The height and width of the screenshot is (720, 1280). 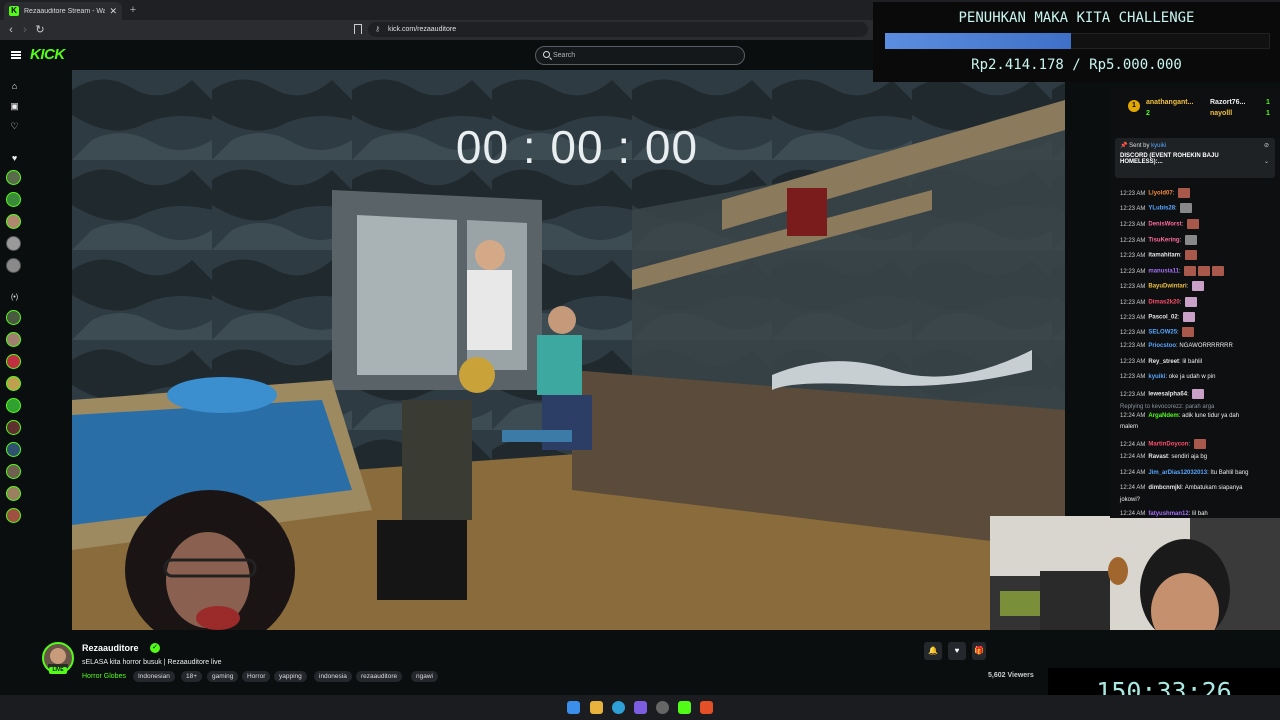 What do you see at coordinates (1160, 194) in the screenshot?
I see `chat-username: Llyold07` at bounding box center [1160, 194].